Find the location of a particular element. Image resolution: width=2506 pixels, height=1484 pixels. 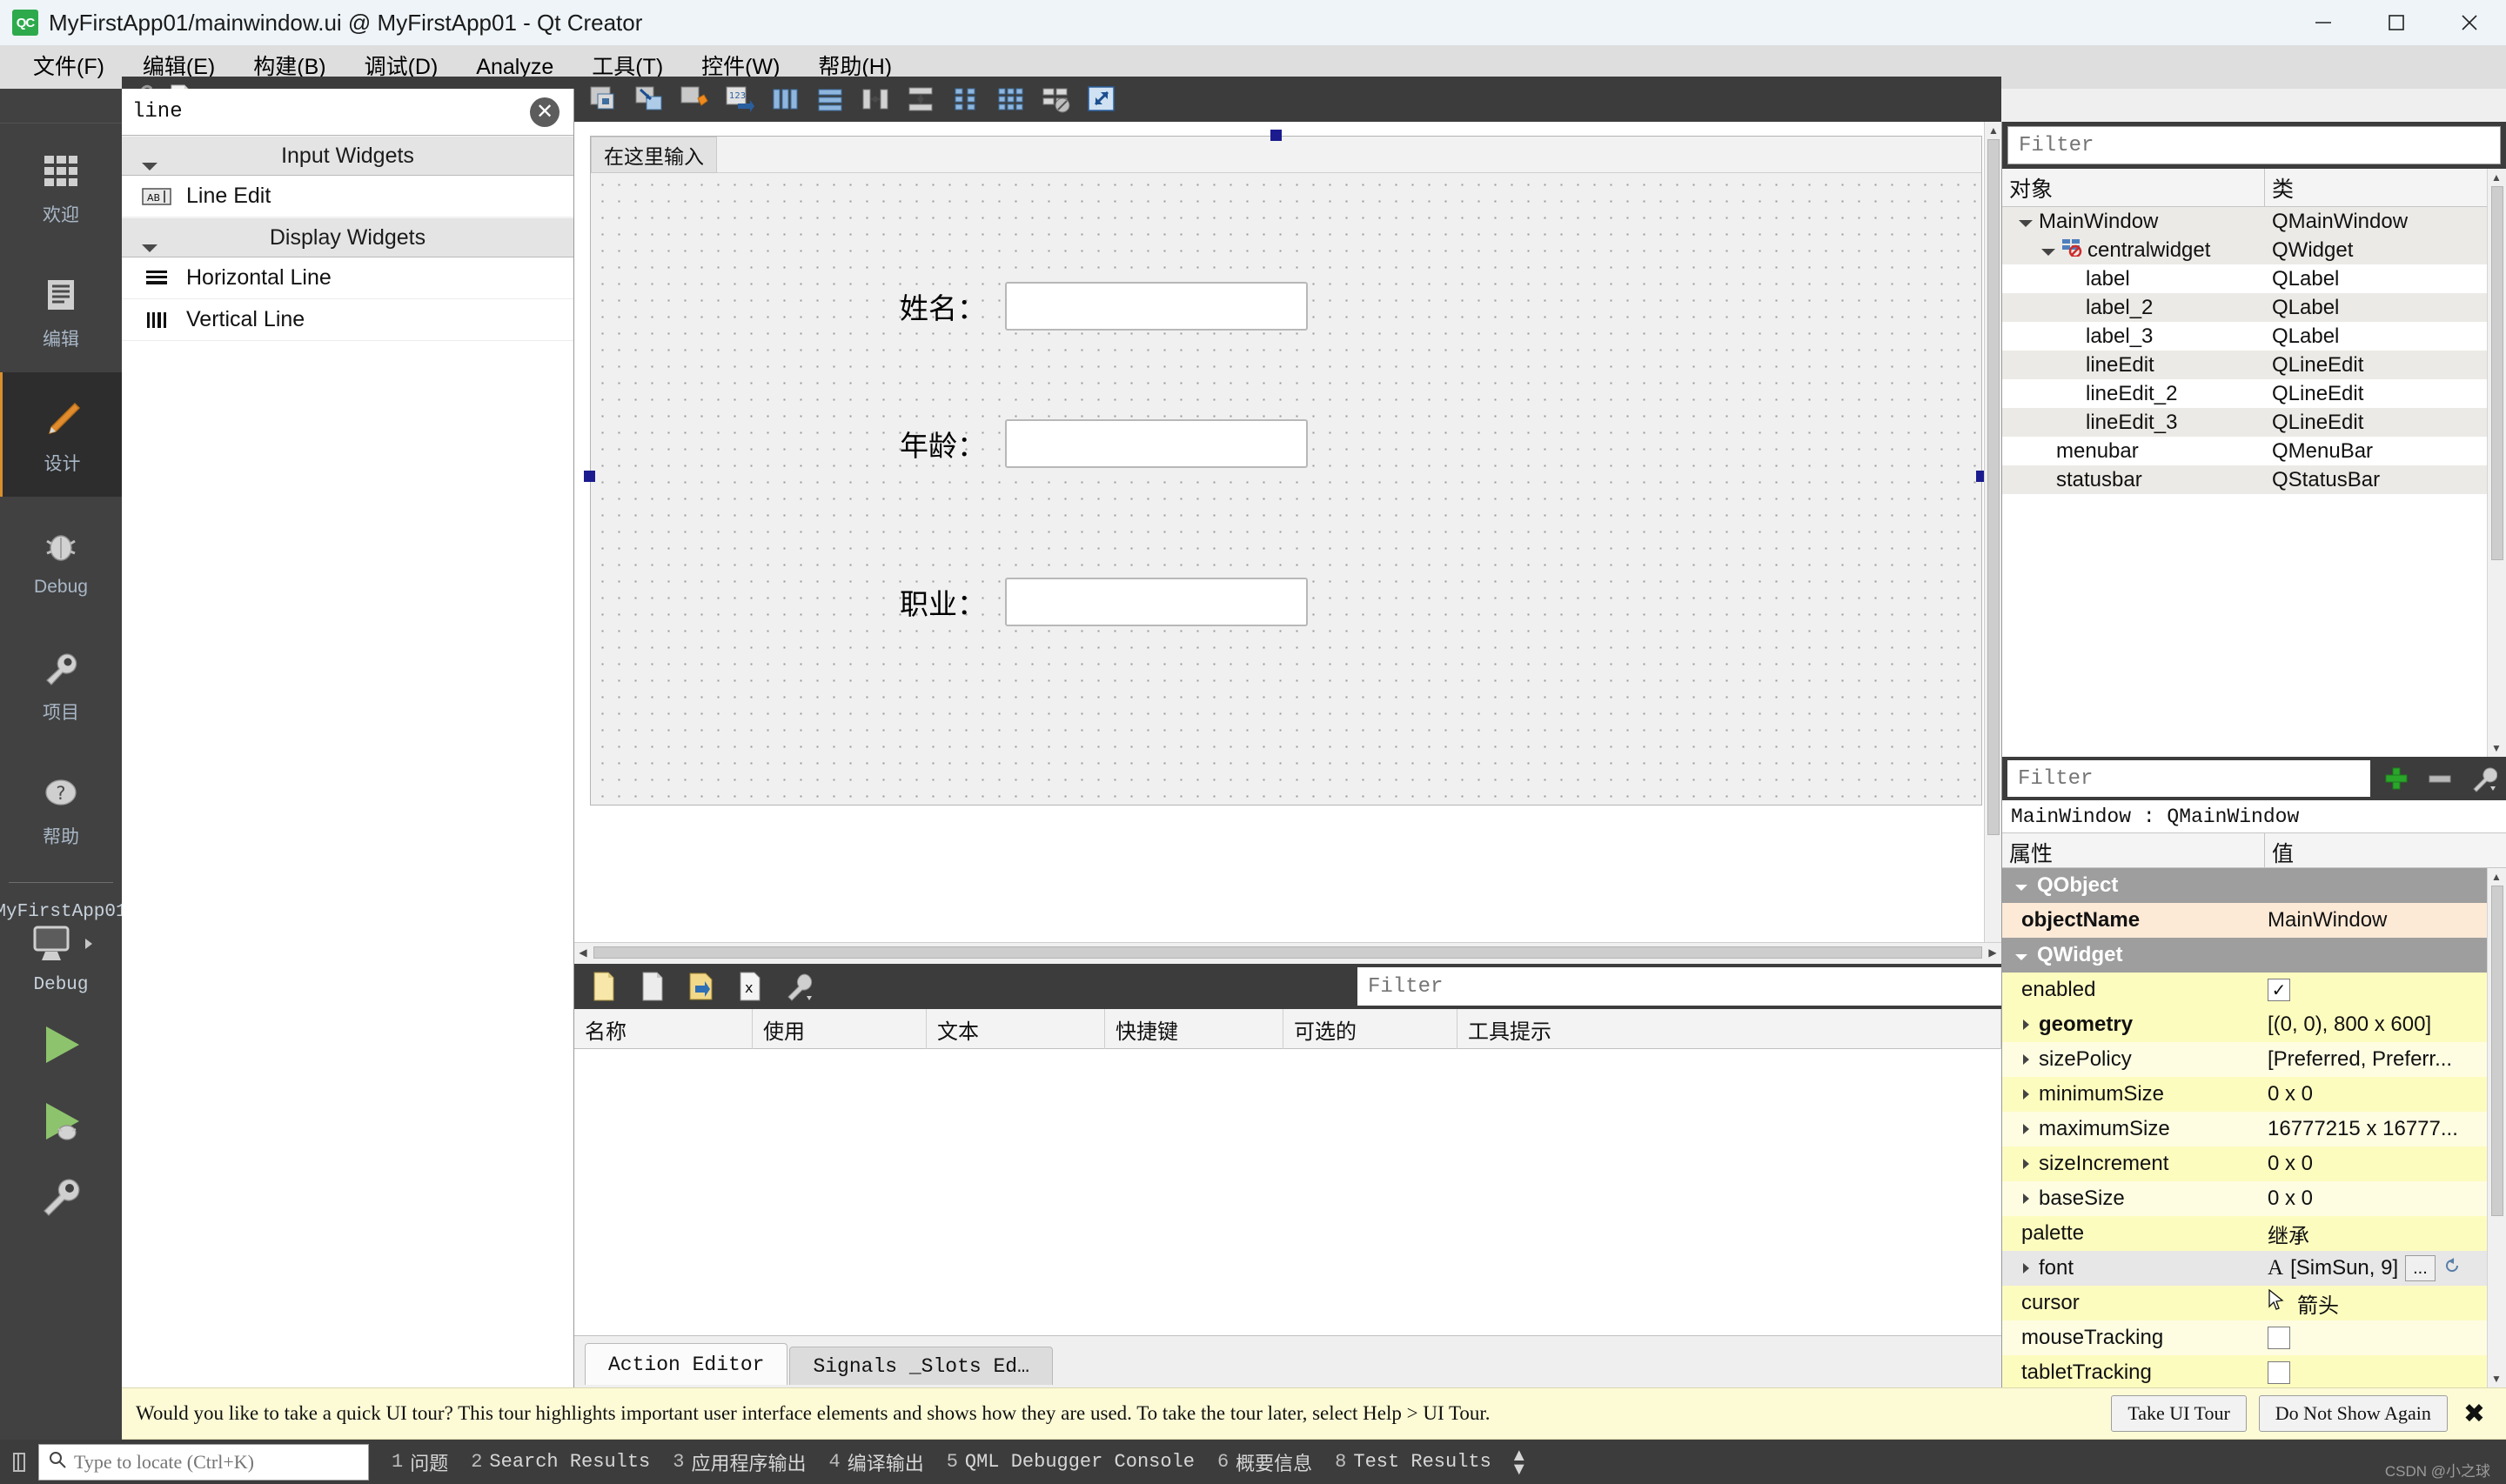

property-row-minimumsize: minimumSize 0 x 0 is located at coordinates (2254, 1094).